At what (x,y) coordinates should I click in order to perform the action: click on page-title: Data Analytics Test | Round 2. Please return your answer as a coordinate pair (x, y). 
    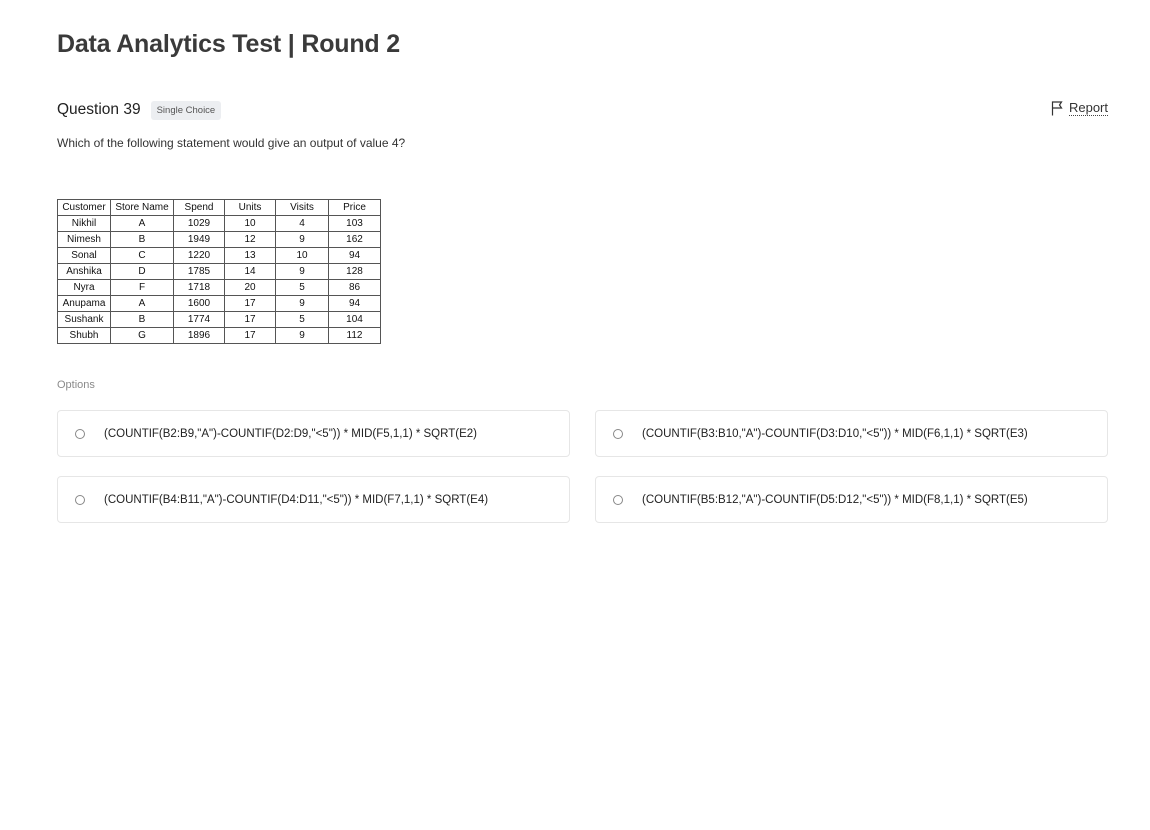
    Looking at the image, I should click on (228, 44).